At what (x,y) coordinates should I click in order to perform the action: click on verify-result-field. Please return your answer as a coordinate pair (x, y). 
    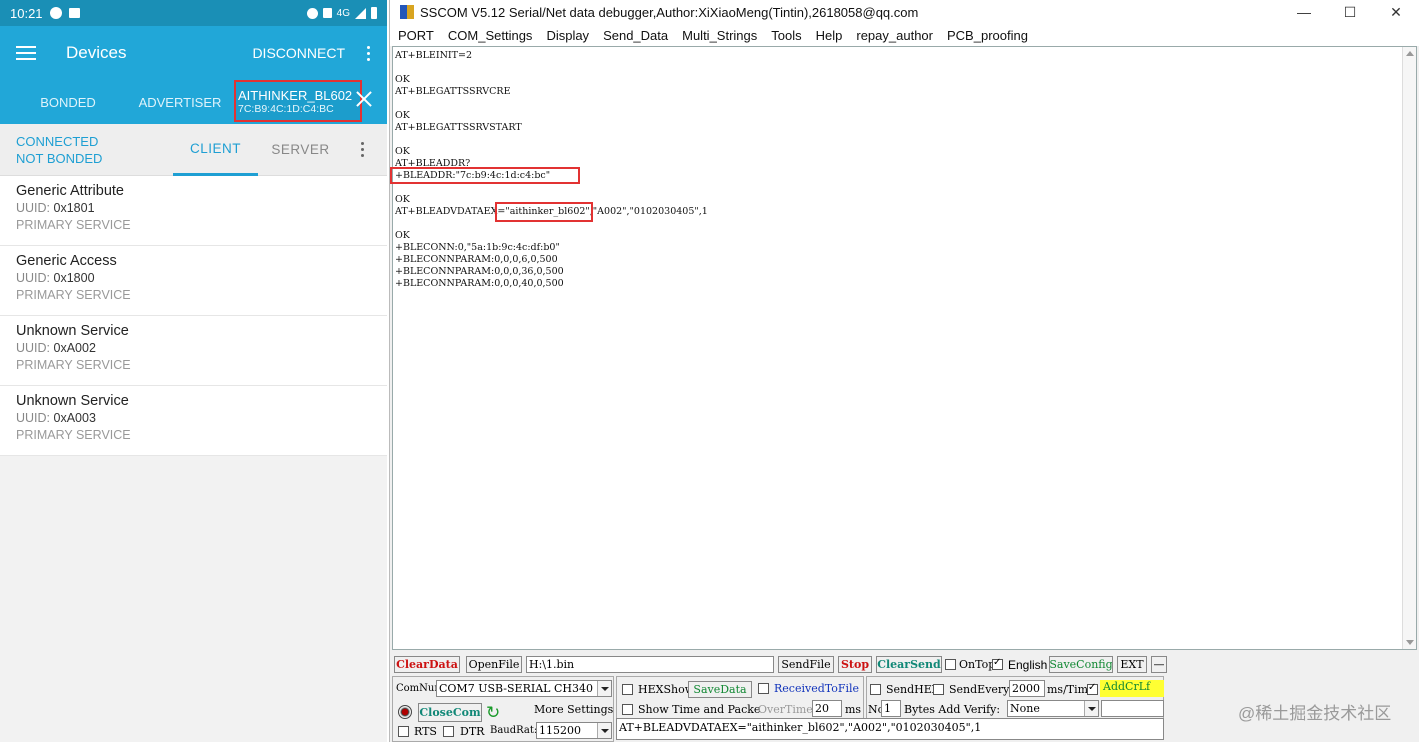
    Looking at the image, I should click on (1132, 708).